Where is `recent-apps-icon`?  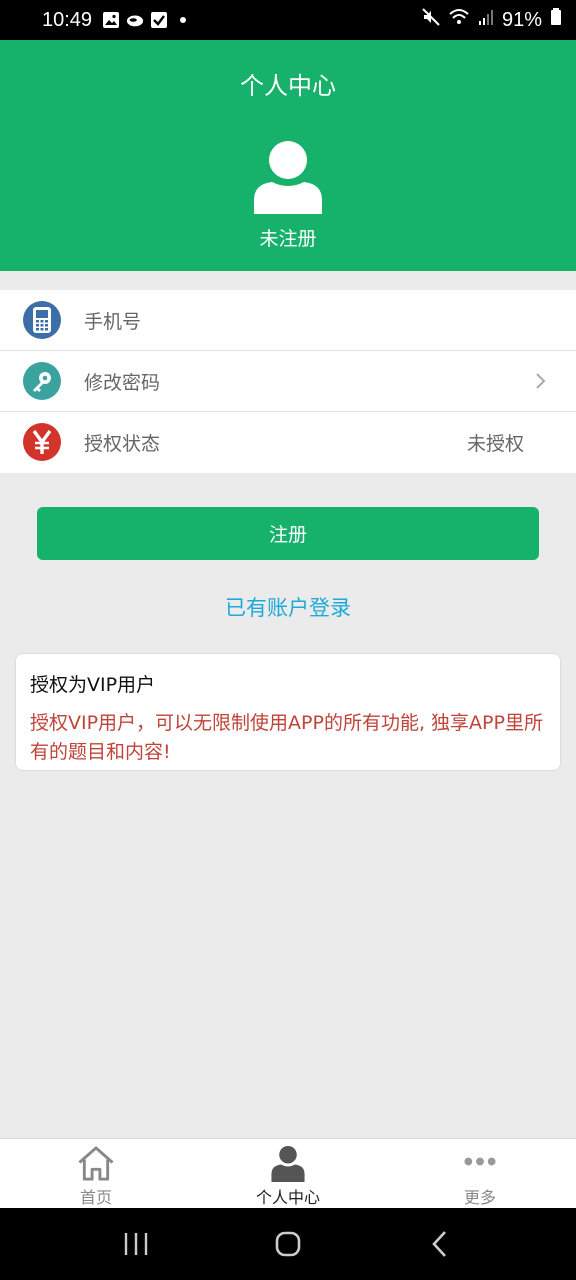 recent-apps-icon is located at coordinates (136, 1244).